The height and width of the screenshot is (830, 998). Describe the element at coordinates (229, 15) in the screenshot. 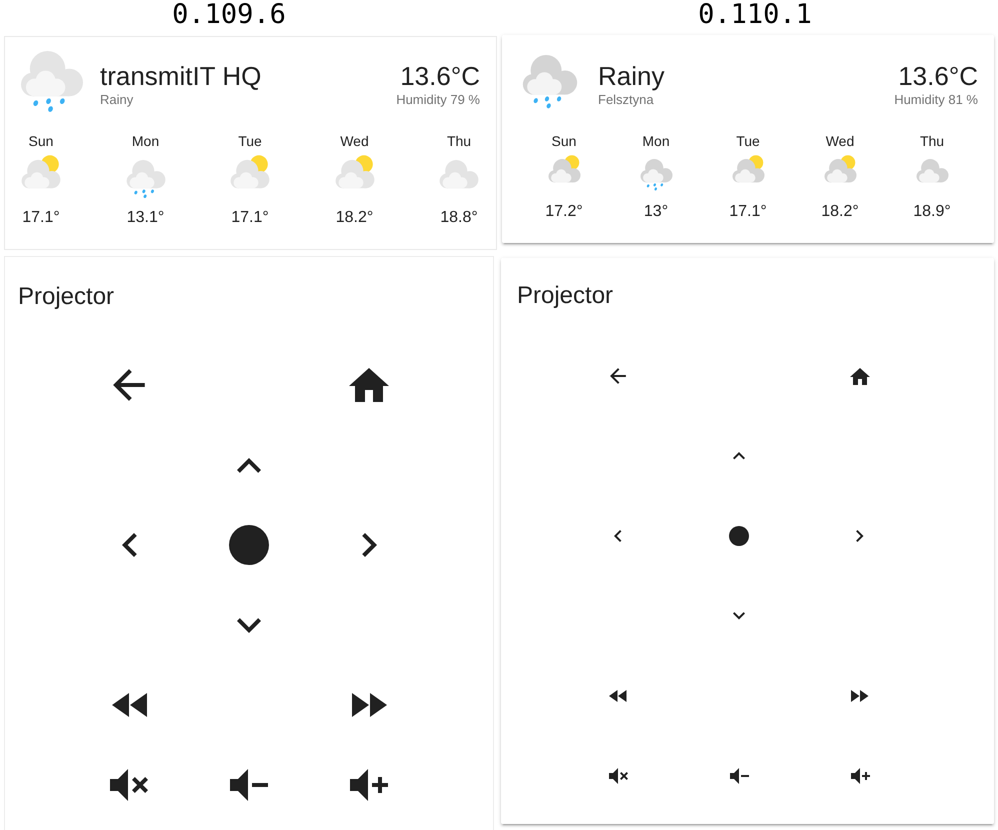

I see `version-label: 0.109.6` at that location.